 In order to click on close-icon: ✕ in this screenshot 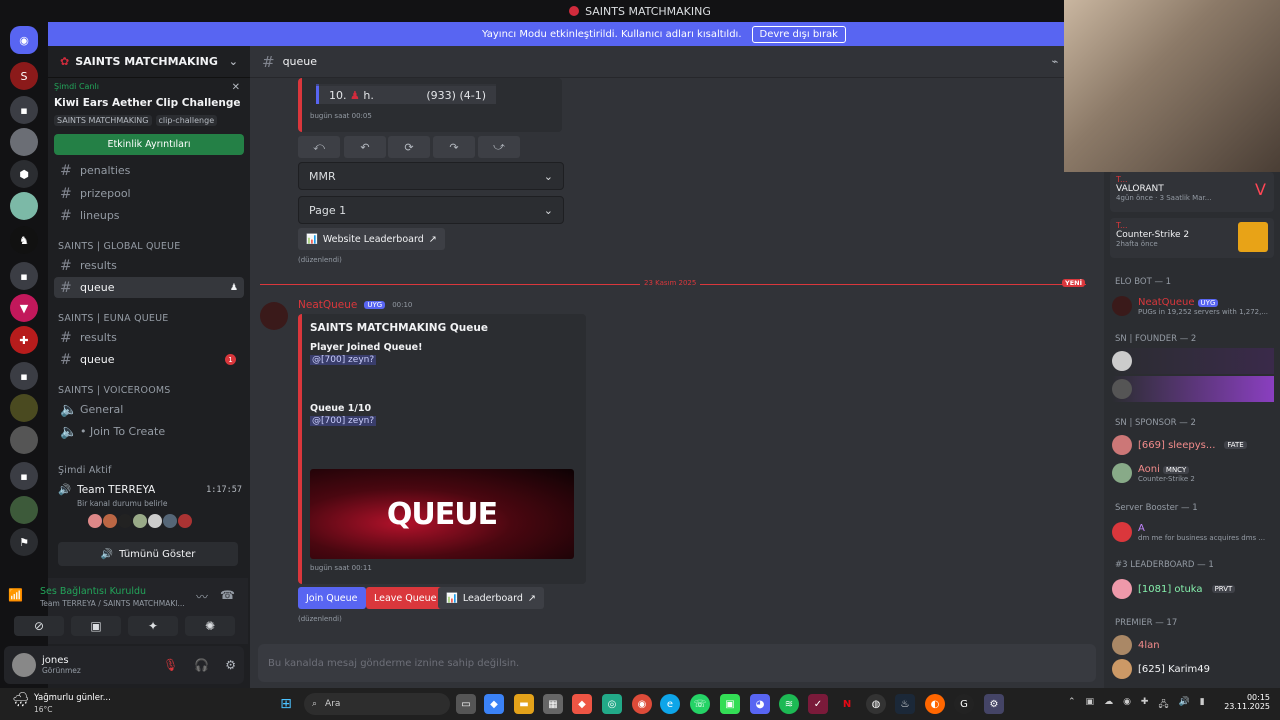, I will do `click(236, 87)`.